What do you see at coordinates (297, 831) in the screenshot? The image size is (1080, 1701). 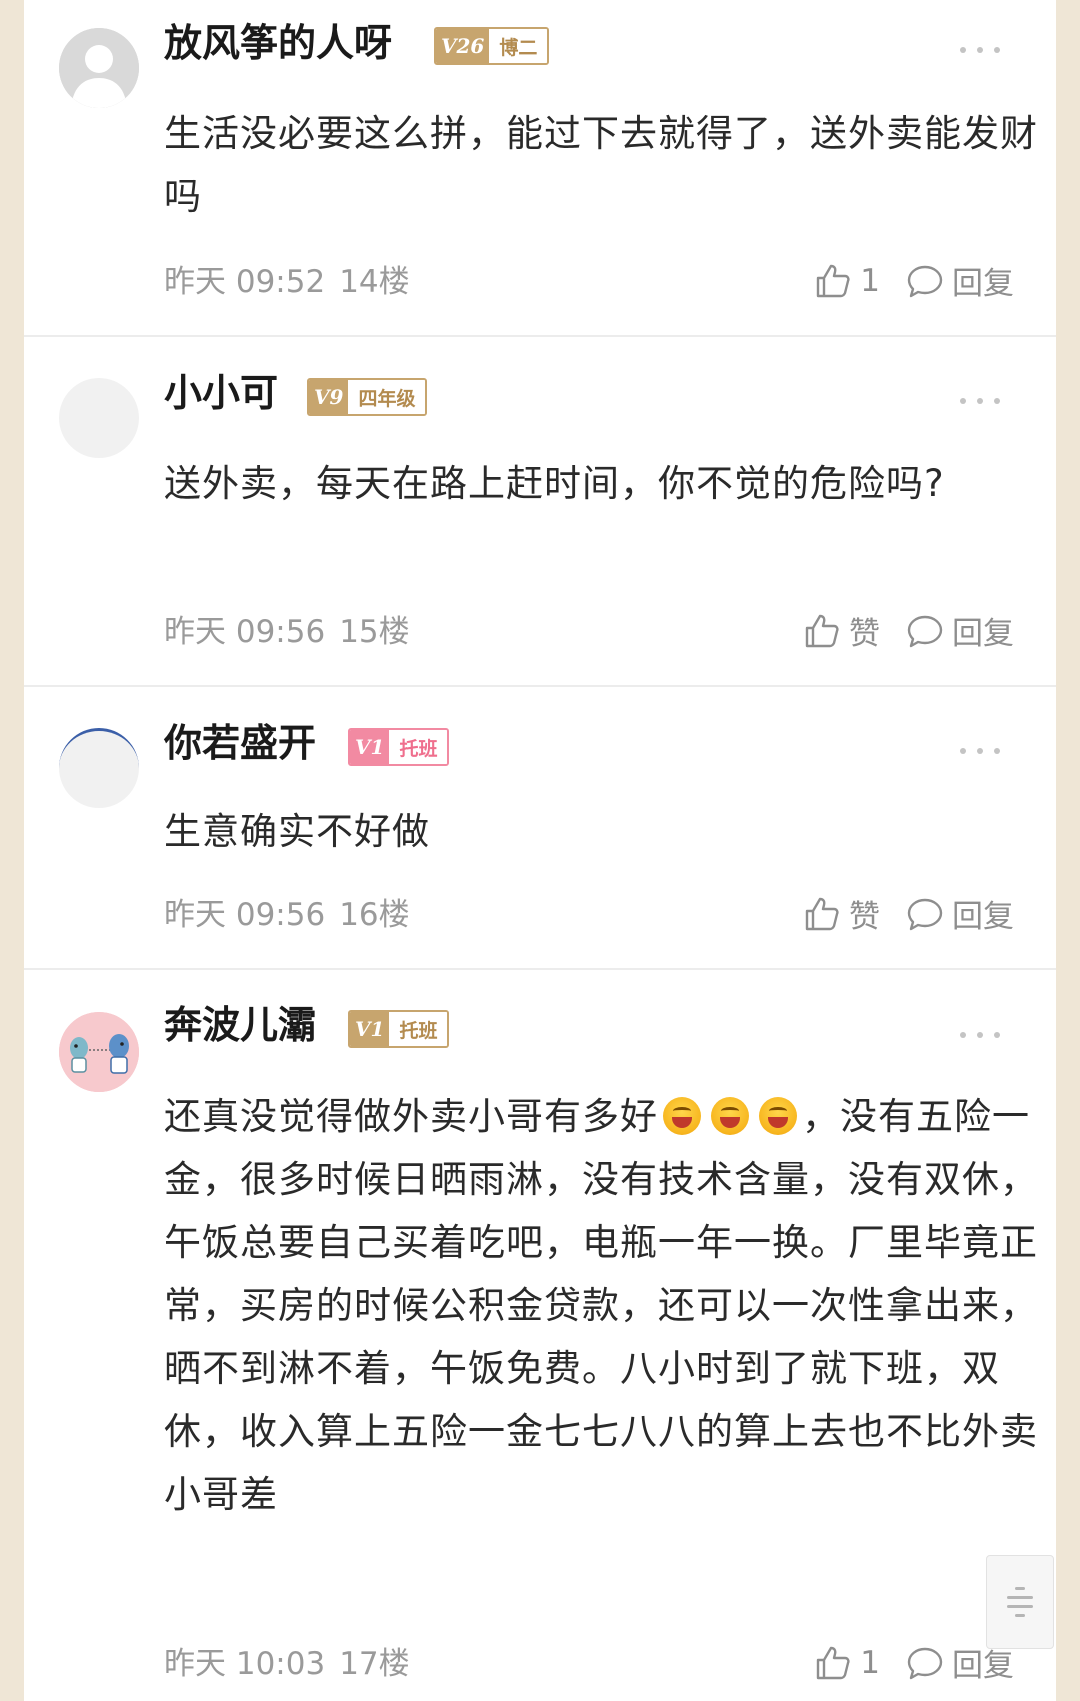 I see `comment-text: 生意确实不好做` at bounding box center [297, 831].